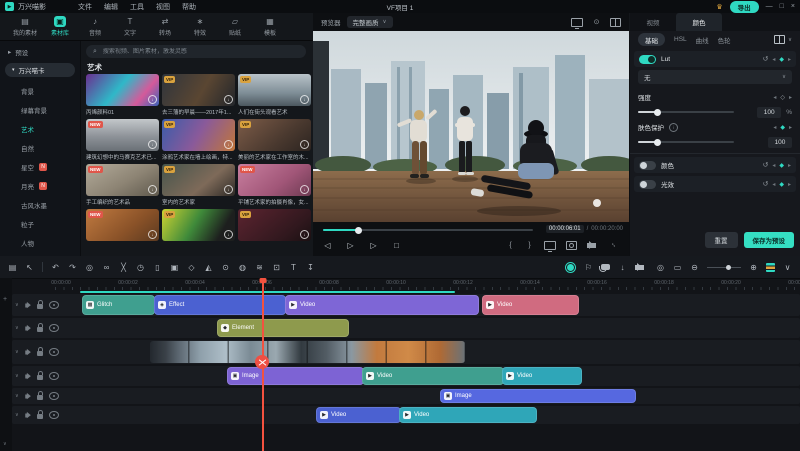  I want to click on sidebar-category: 背景, so click(40, 90).